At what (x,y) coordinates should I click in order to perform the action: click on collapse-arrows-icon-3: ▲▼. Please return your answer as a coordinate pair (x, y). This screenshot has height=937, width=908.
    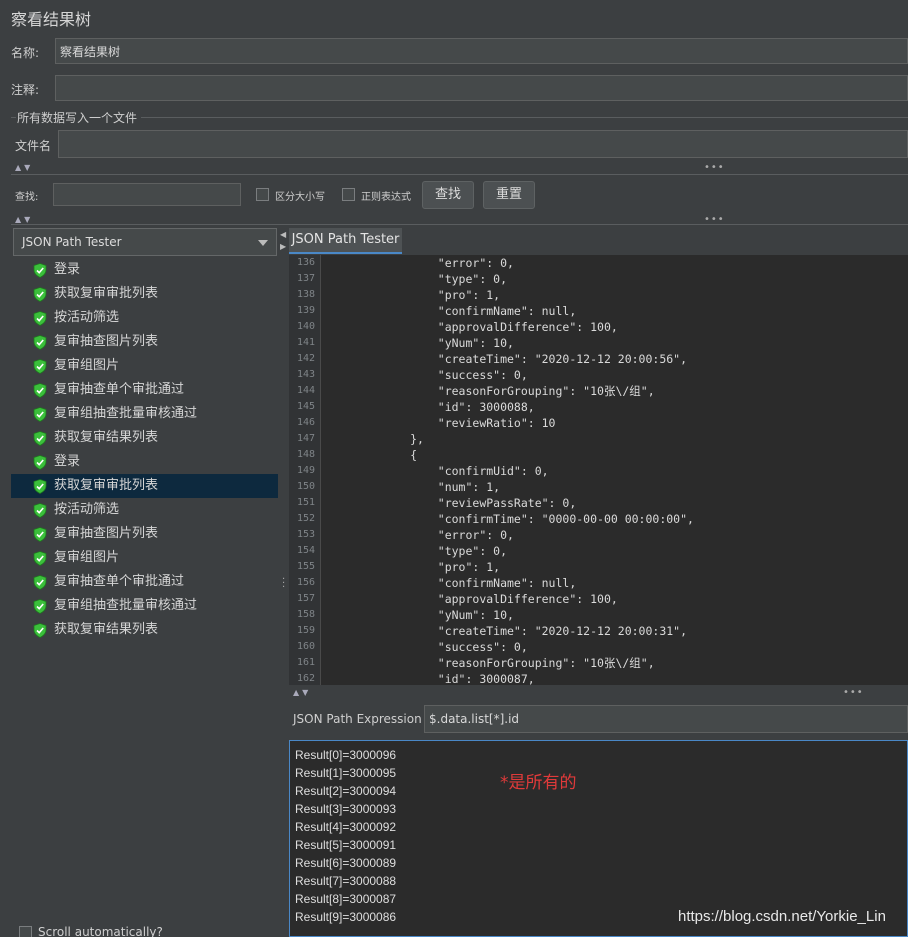
    Looking at the image, I should click on (302, 692).